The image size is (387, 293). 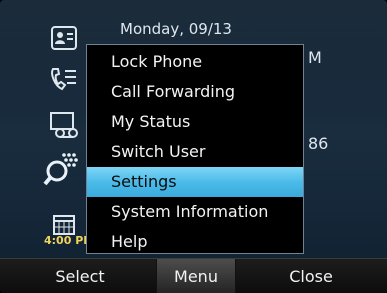 I want to click on menu-item-help: Help, so click(x=195, y=242).